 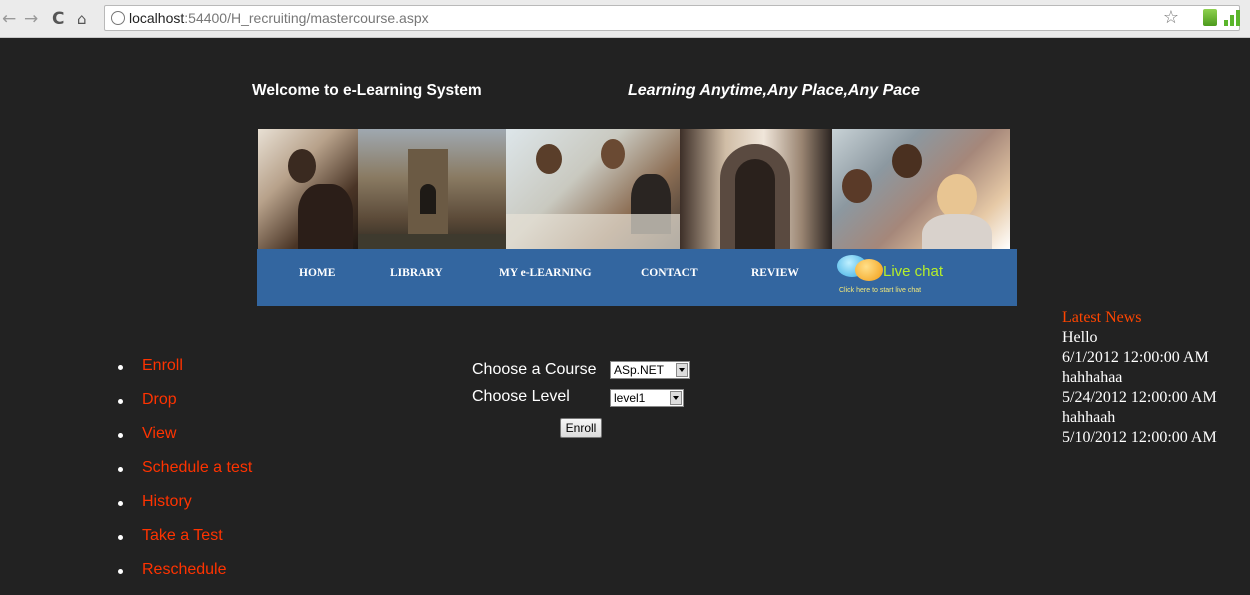 I want to click on course-select: ASp.NET, so click(x=650, y=370).